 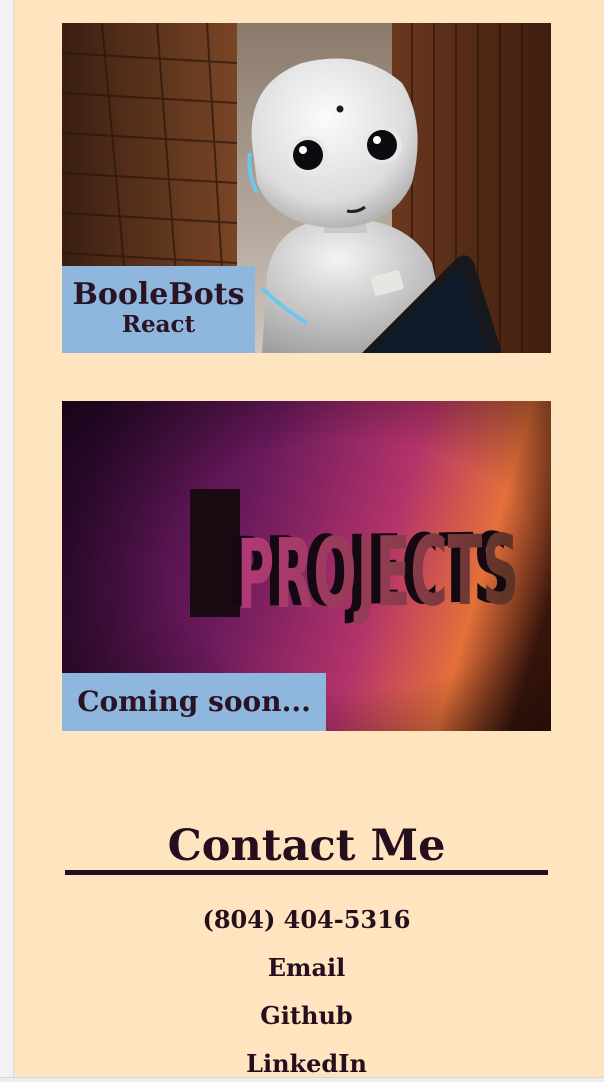 I want to click on contact-divider, so click(x=306, y=872).